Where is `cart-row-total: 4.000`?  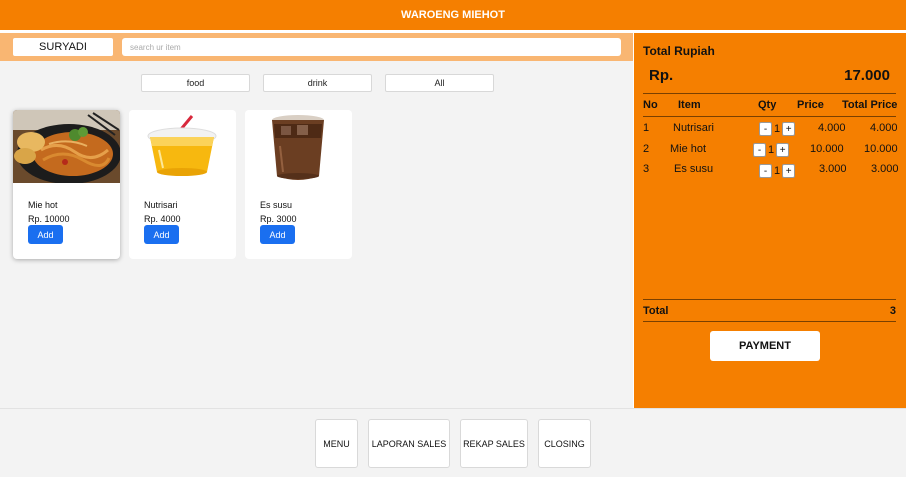
cart-row-total: 4.000 is located at coordinates (884, 128).